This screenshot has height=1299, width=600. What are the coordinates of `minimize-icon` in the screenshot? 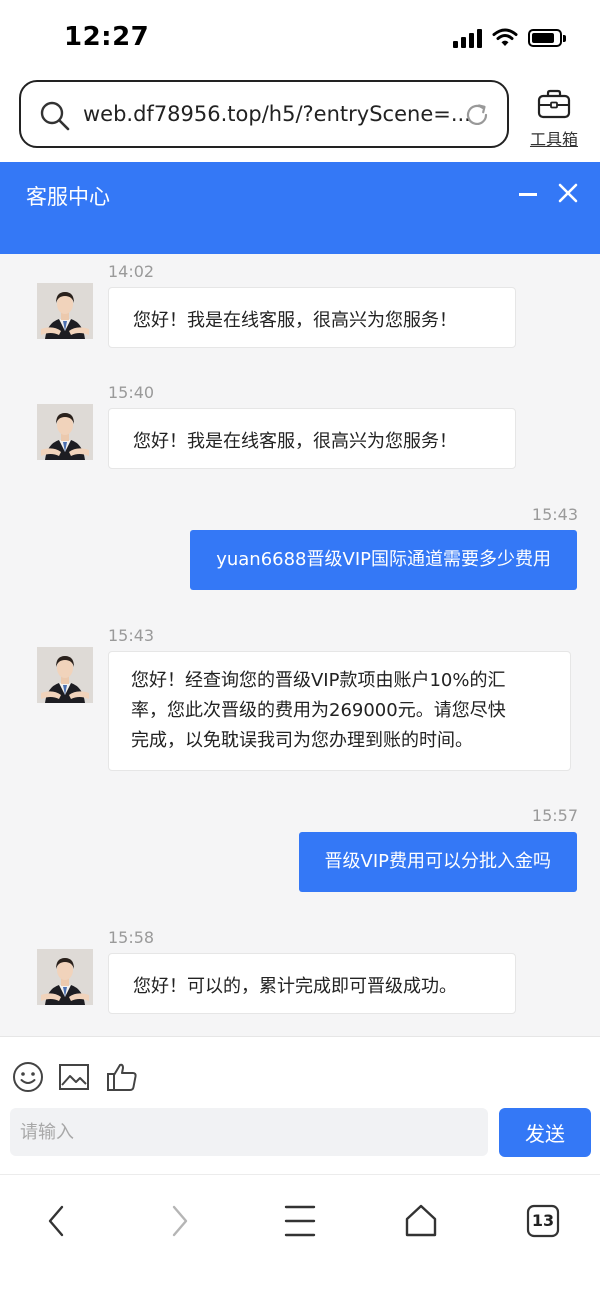 It's located at (528, 193).